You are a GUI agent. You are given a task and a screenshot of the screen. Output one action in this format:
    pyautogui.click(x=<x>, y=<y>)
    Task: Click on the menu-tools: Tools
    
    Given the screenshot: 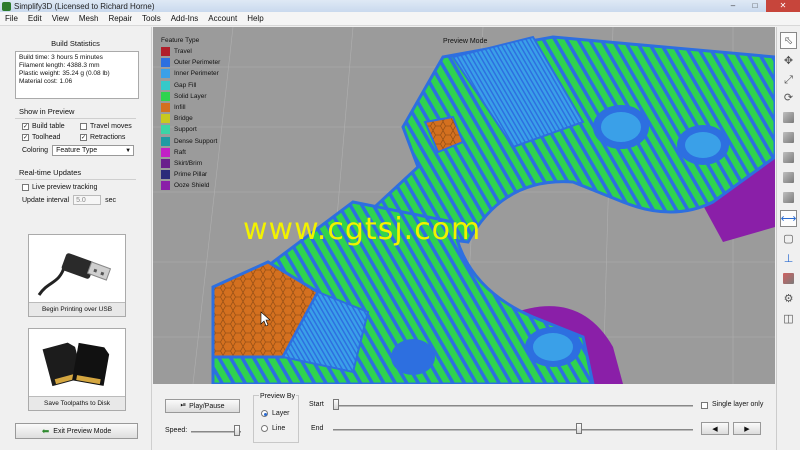 What is the action you would take?
    pyautogui.click(x=151, y=18)
    